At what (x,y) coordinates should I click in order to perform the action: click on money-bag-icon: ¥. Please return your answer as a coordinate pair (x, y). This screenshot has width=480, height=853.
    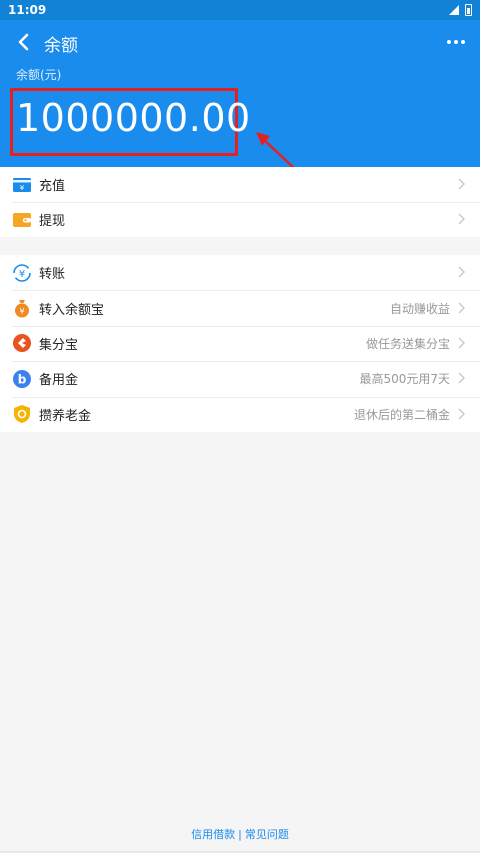
    Looking at the image, I should click on (22, 309).